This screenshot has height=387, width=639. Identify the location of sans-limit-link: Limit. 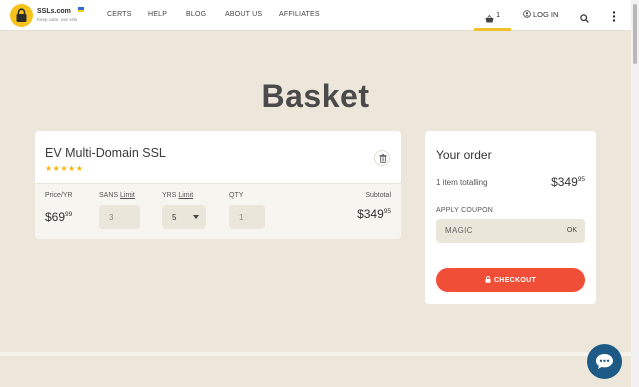
(127, 195).